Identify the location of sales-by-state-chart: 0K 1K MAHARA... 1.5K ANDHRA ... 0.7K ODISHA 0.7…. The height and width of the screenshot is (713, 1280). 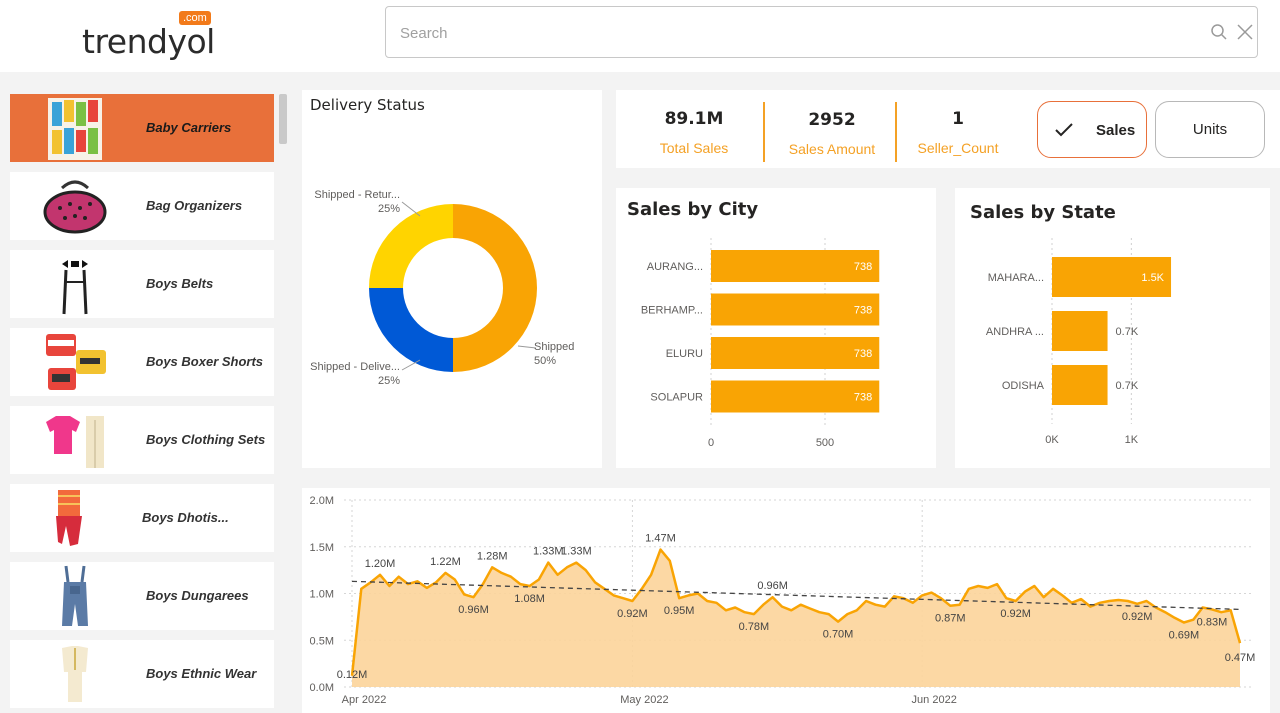
(1079, 342).